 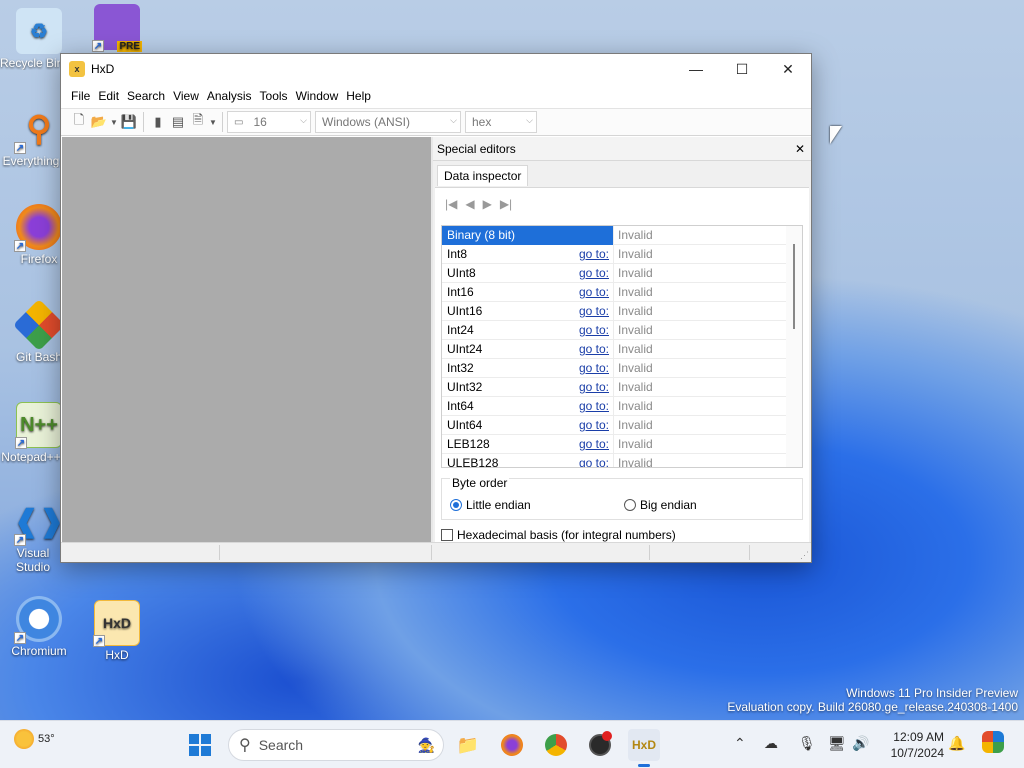 I want to click on menu-tools: Tools, so click(x=274, y=96).